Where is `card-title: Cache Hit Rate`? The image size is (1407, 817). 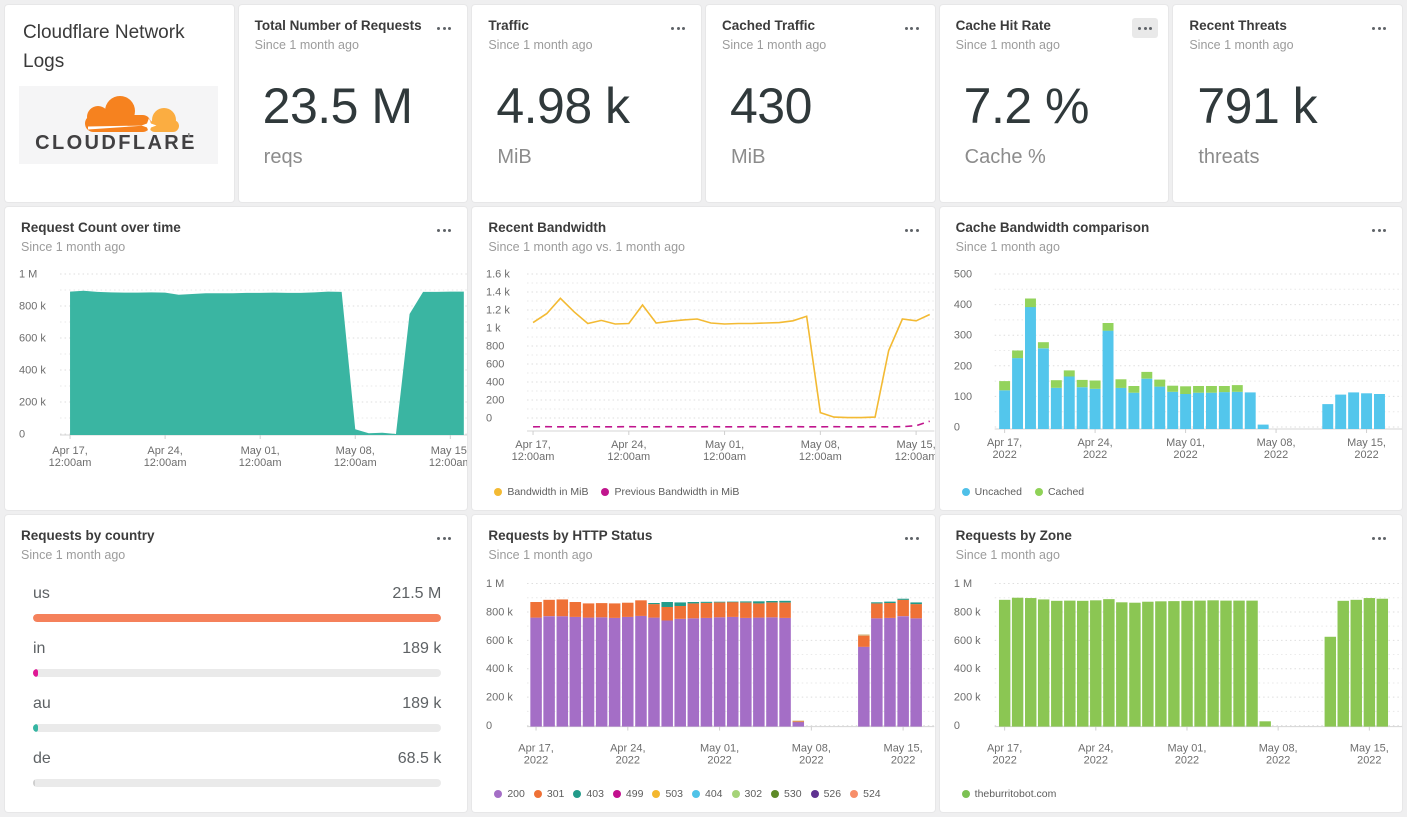
card-title: Cache Hit Rate is located at coordinates (1003, 25).